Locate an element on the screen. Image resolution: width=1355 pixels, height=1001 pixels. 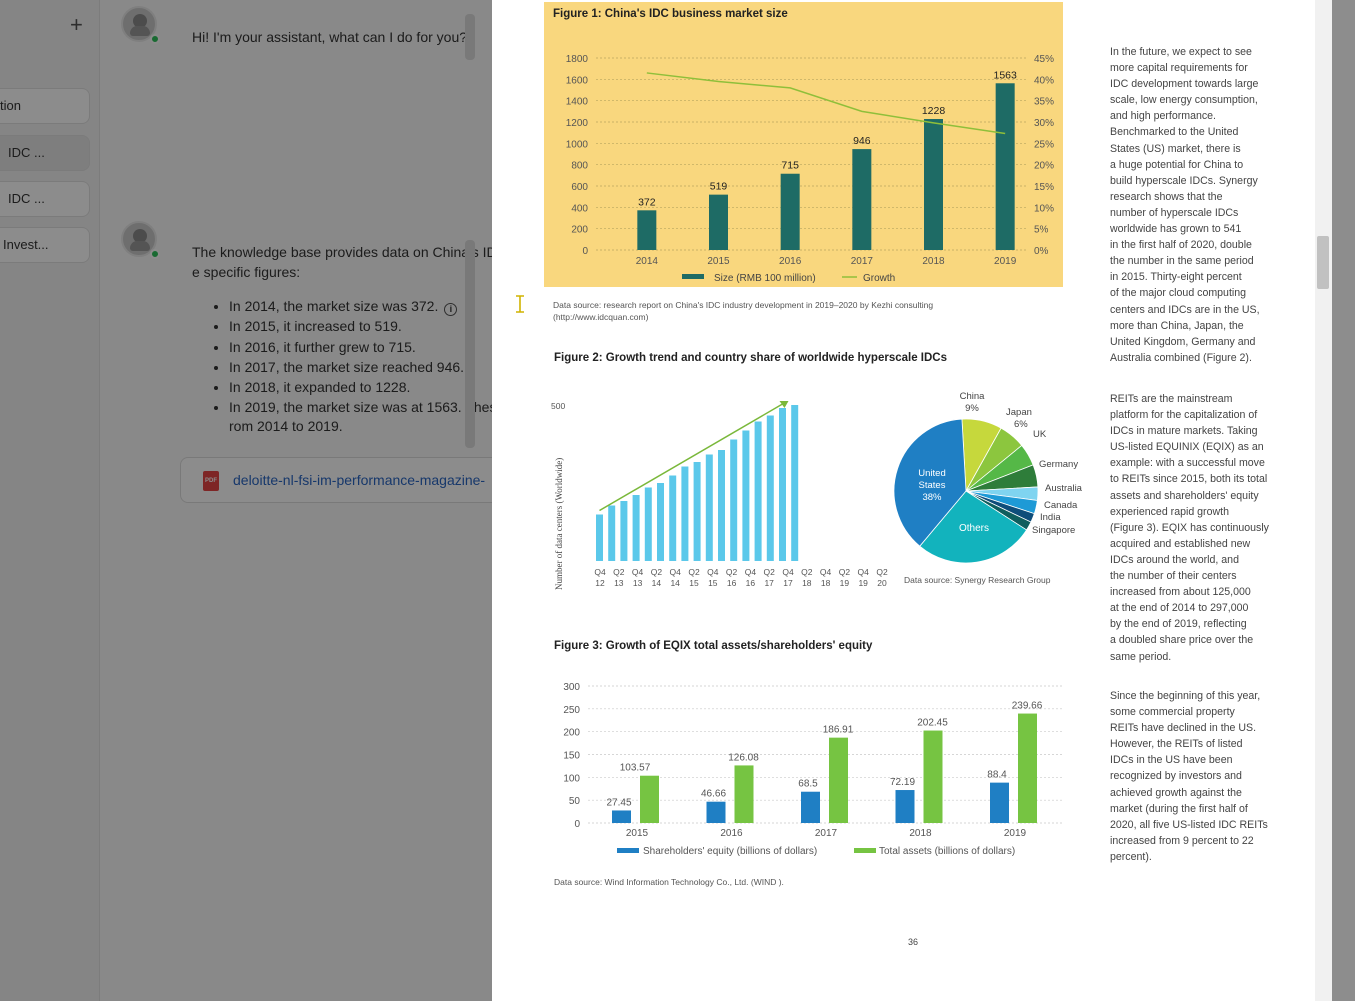
pie-label: Canada is located at coordinates (1061, 505).